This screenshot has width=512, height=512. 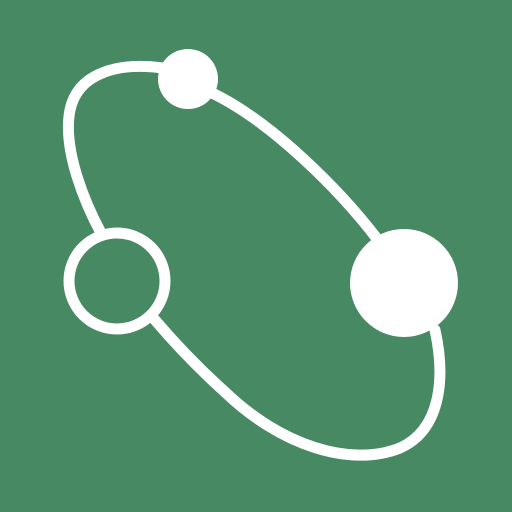 I want to click on top-node, so click(x=188, y=79).